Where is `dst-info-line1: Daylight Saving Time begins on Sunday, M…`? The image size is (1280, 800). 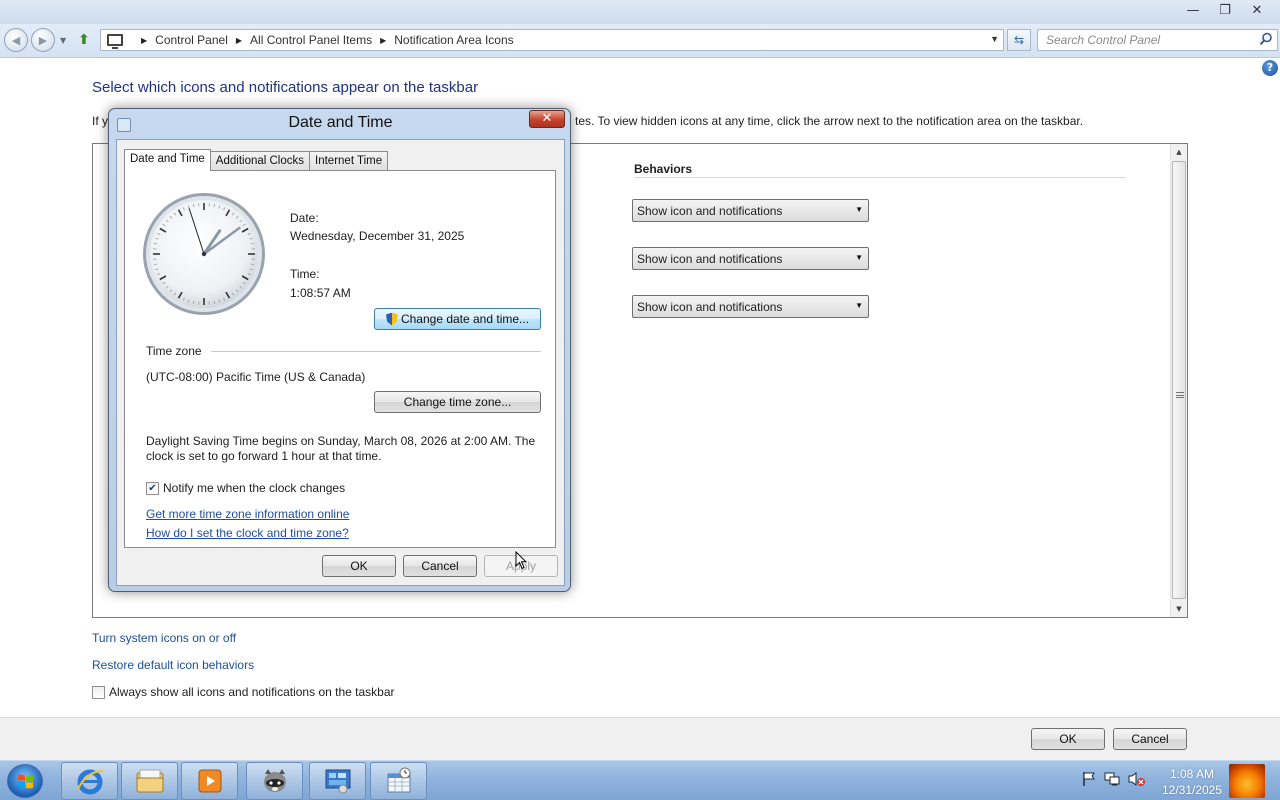 dst-info-line1: Daylight Saving Time begins on Sunday, M… is located at coordinates (341, 441).